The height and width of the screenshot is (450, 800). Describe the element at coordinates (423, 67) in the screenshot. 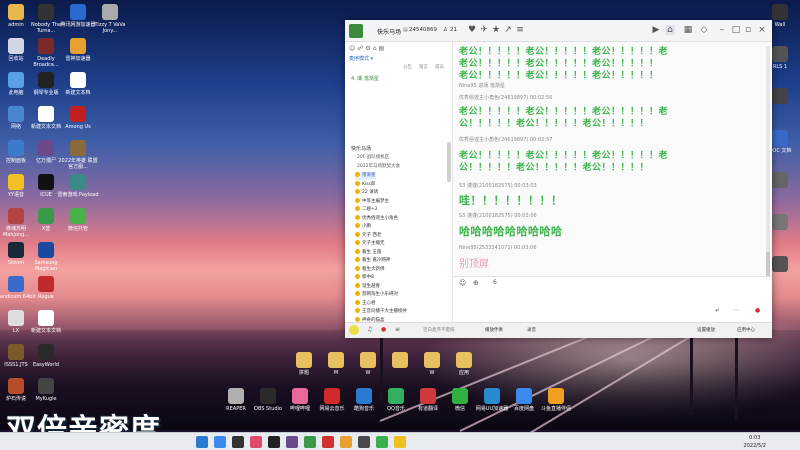

I see `tab-messages: 留言` at that location.